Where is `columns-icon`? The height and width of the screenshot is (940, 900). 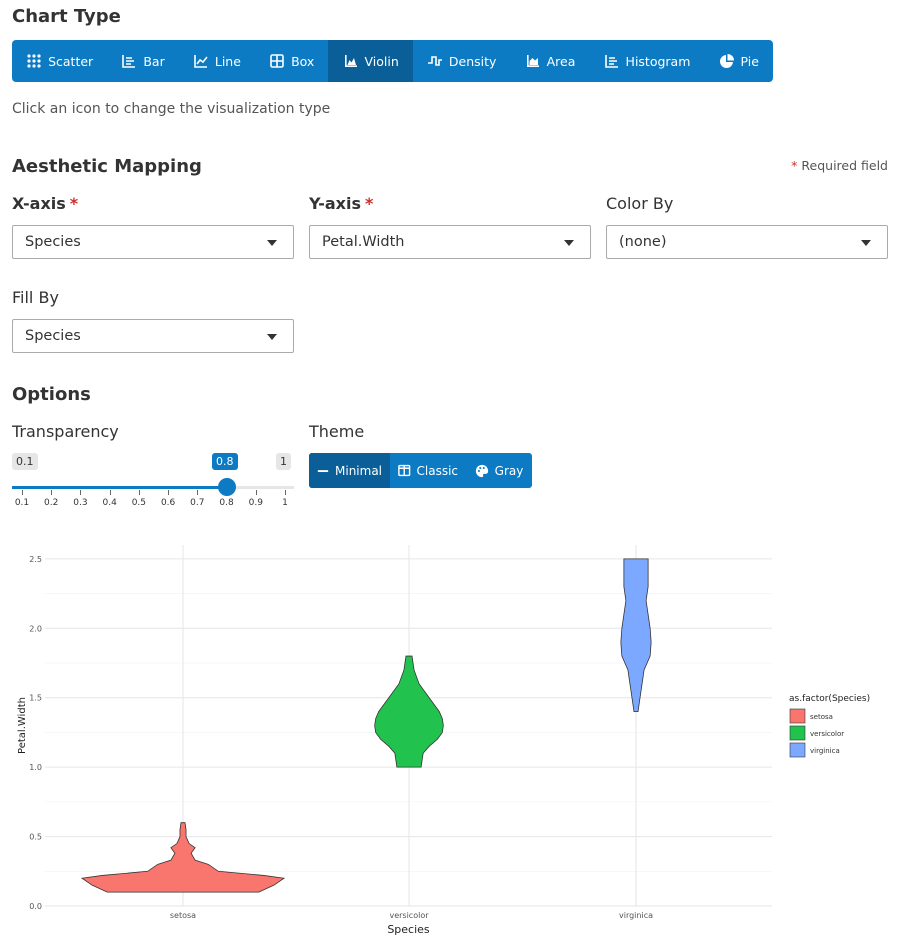
columns-icon is located at coordinates (404, 470).